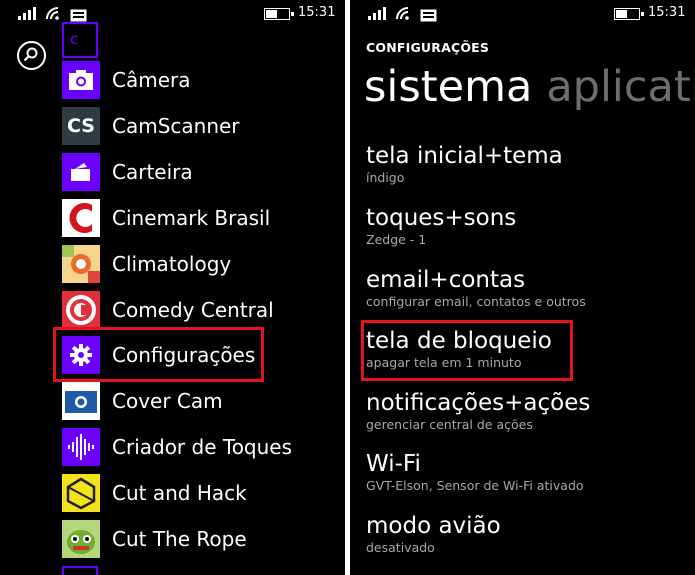 The width and height of the screenshot is (695, 575). I want to click on climatology-icon, so click(81, 264).